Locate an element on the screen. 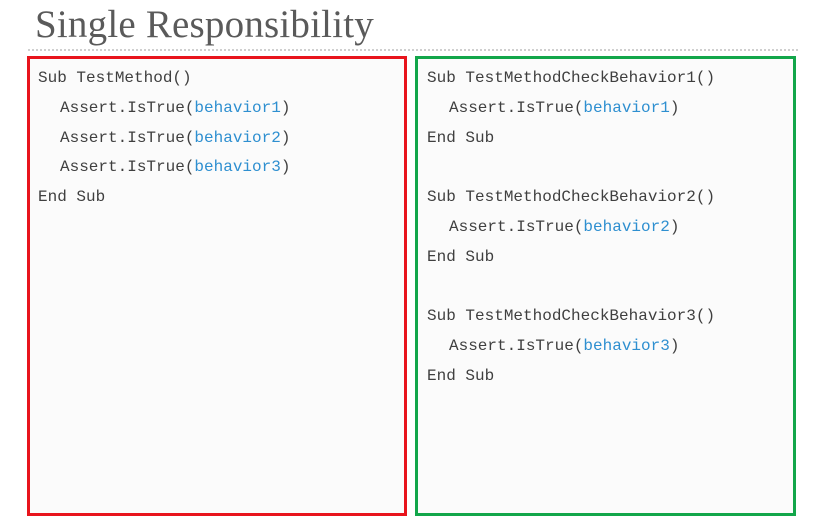  slide-title: Single Responsibility is located at coordinates (204, 24).